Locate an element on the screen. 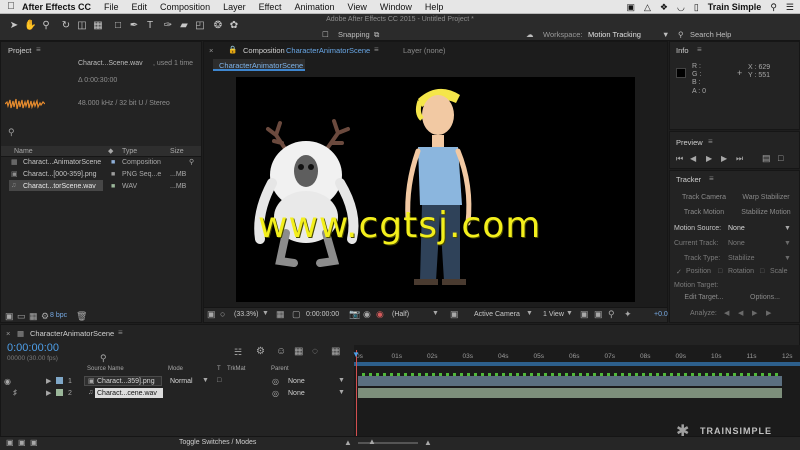 The width and height of the screenshot is (800, 450). view-layout-dropdown: 1 View is located at coordinates (553, 314).